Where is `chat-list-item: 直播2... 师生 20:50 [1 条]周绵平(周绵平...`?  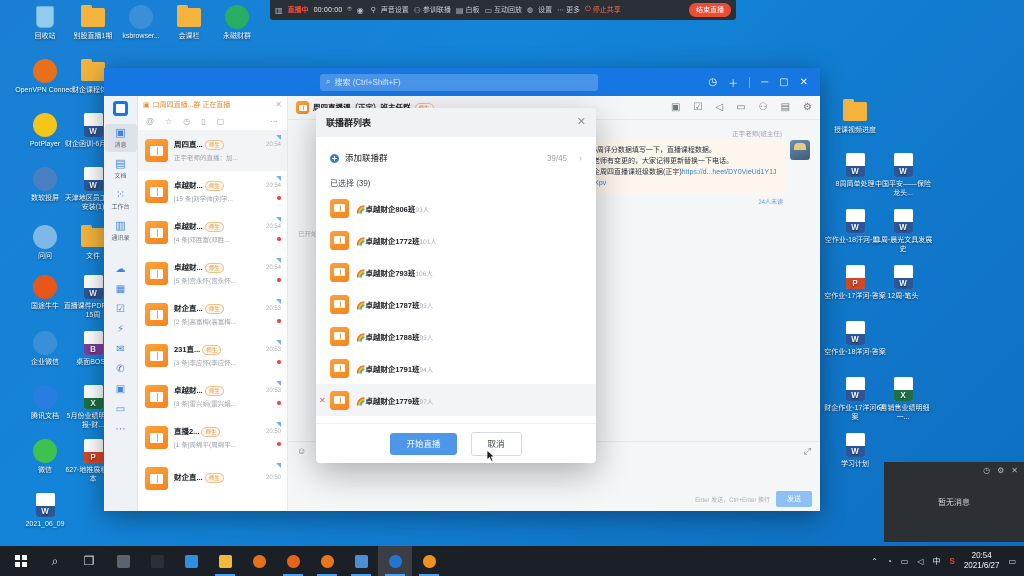 chat-list-item: 直播2... 师生 20:50 [1 条]周绵平(周绵平... is located at coordinates (212, 437).